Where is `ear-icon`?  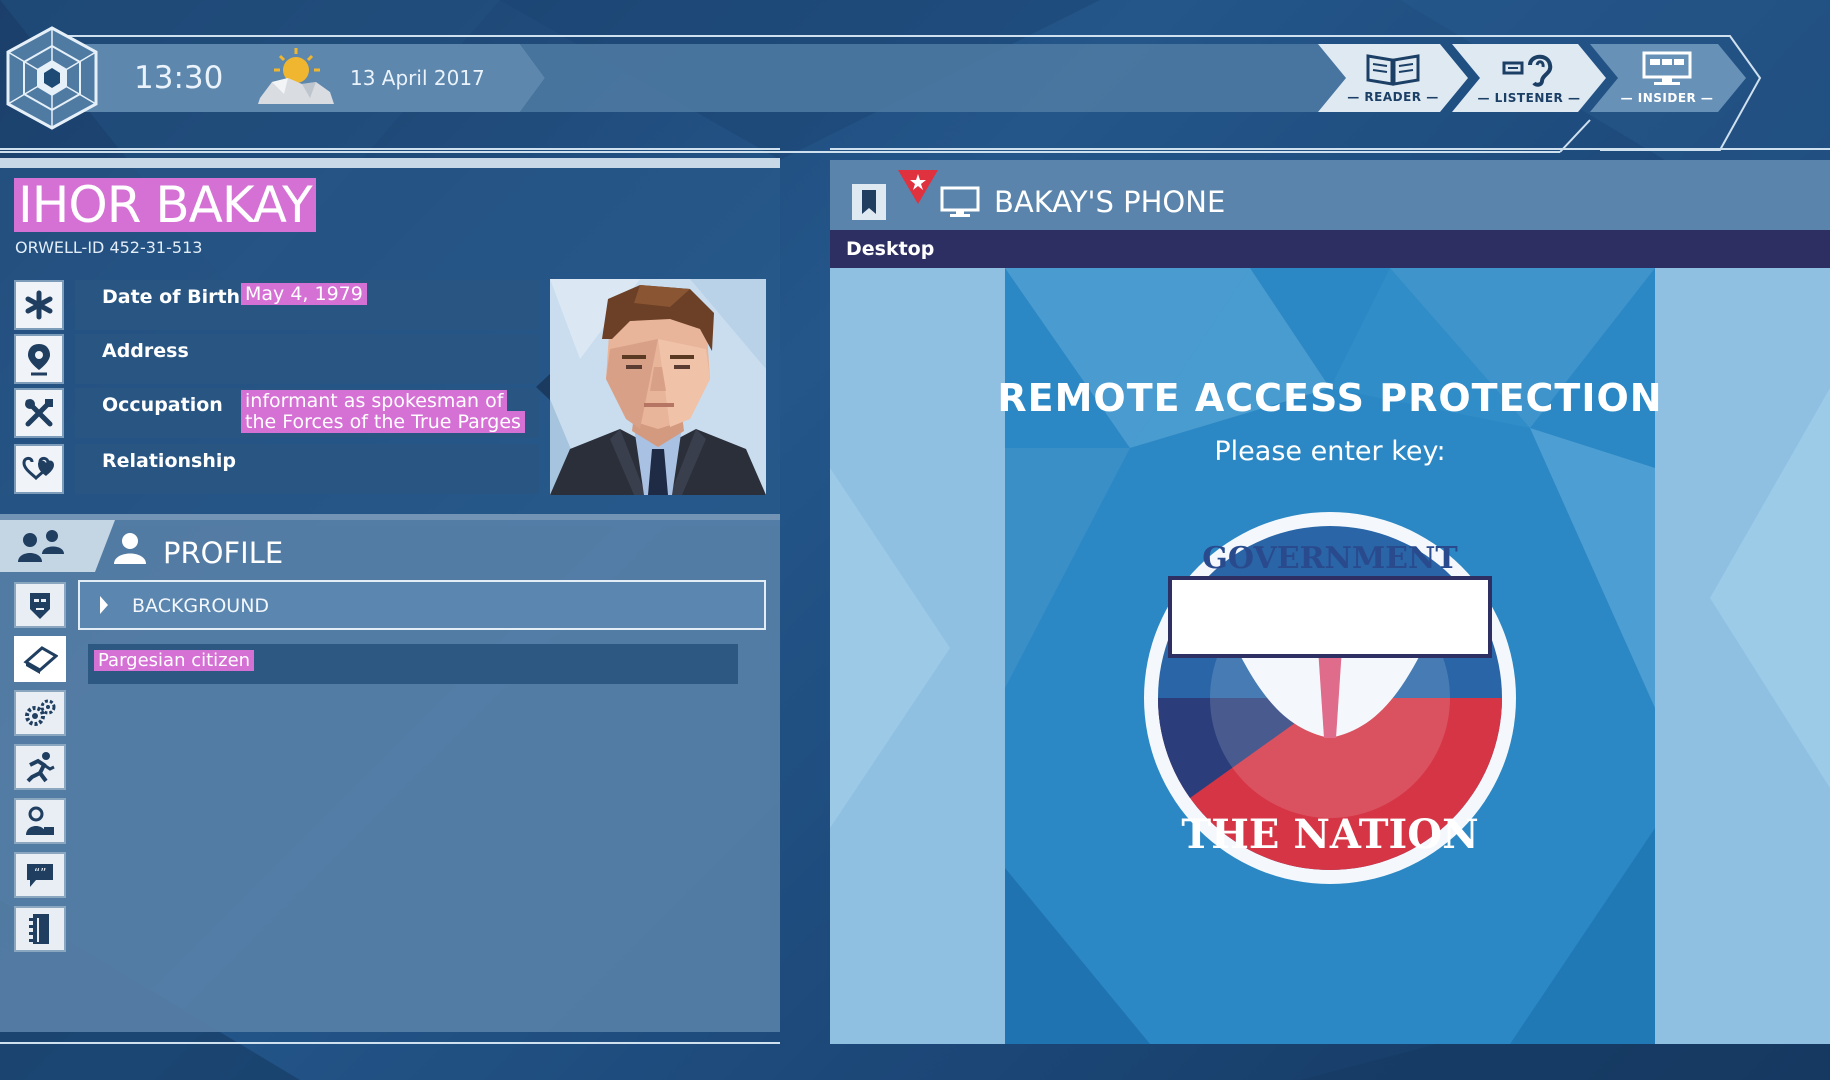 ear-icon is located at coordinates (1527, 70).